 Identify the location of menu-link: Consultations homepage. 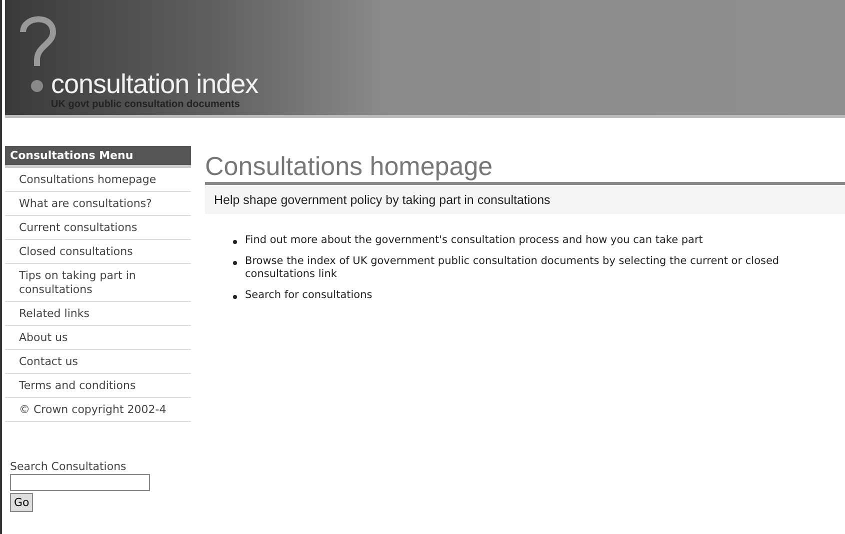
(98, 180).